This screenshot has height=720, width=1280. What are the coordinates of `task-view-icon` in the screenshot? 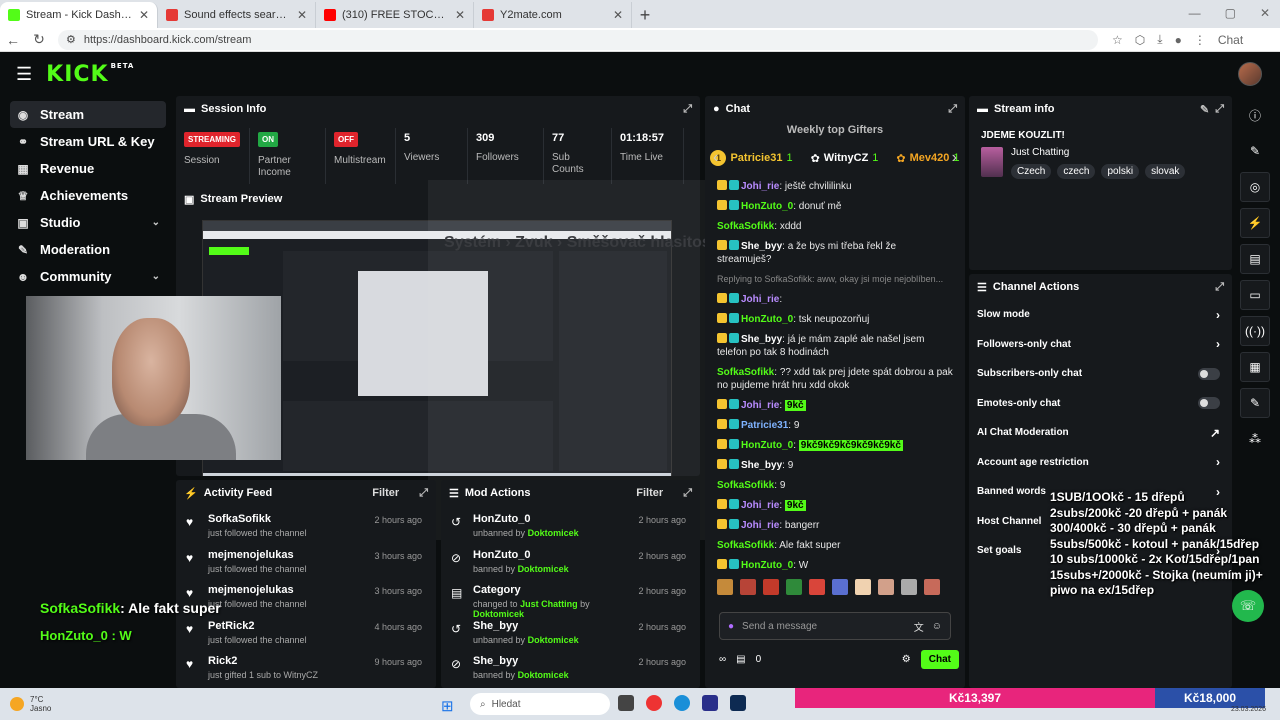 It's located at (626, 703).